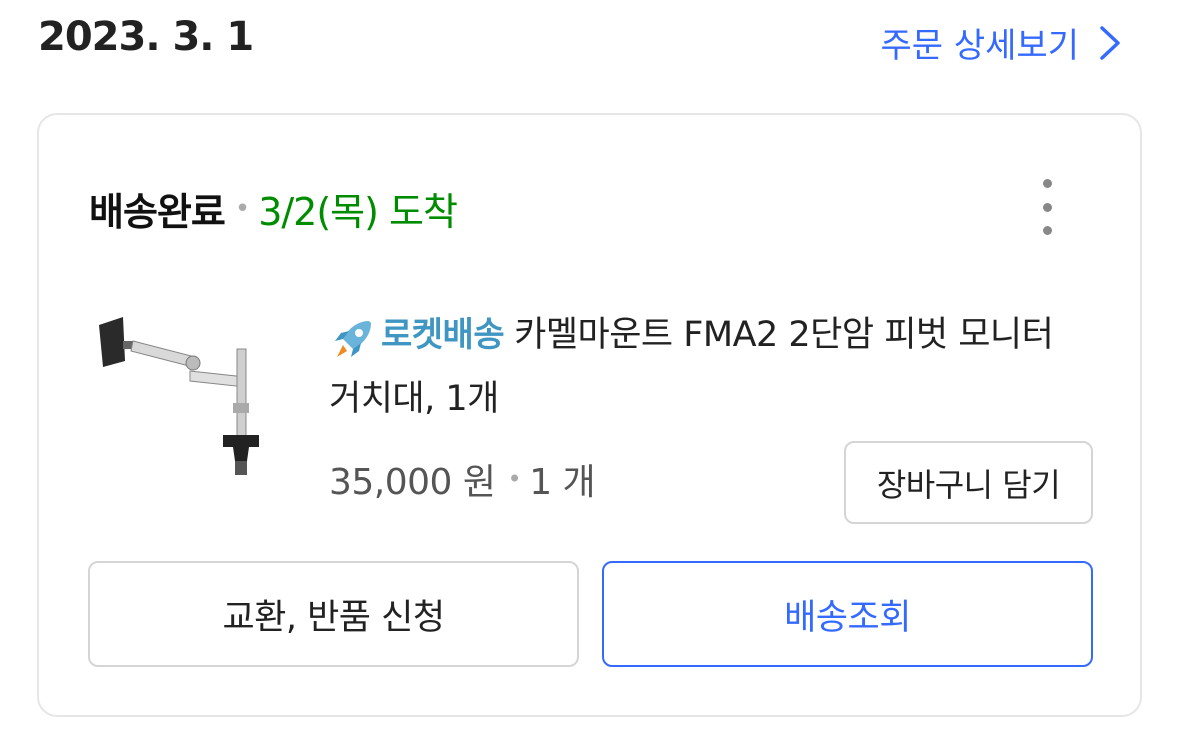 The height and width of the screenshot is (739, 1179). I want to click on product-info: 로켓배송 카멜마운트 FMA2 2단암 피벗 모니터 거치대, 1개, so click(709, 367).